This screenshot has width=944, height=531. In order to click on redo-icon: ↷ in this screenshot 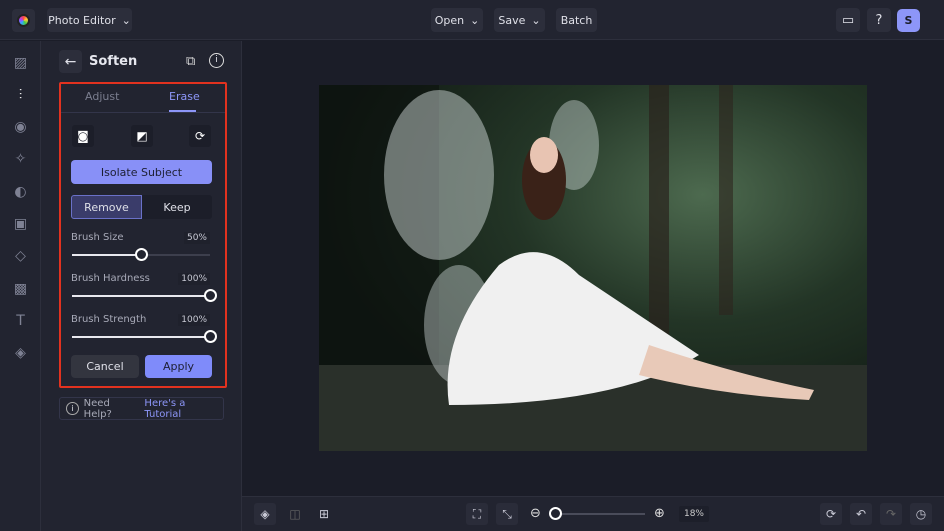, I will do `click(891, 514)`.